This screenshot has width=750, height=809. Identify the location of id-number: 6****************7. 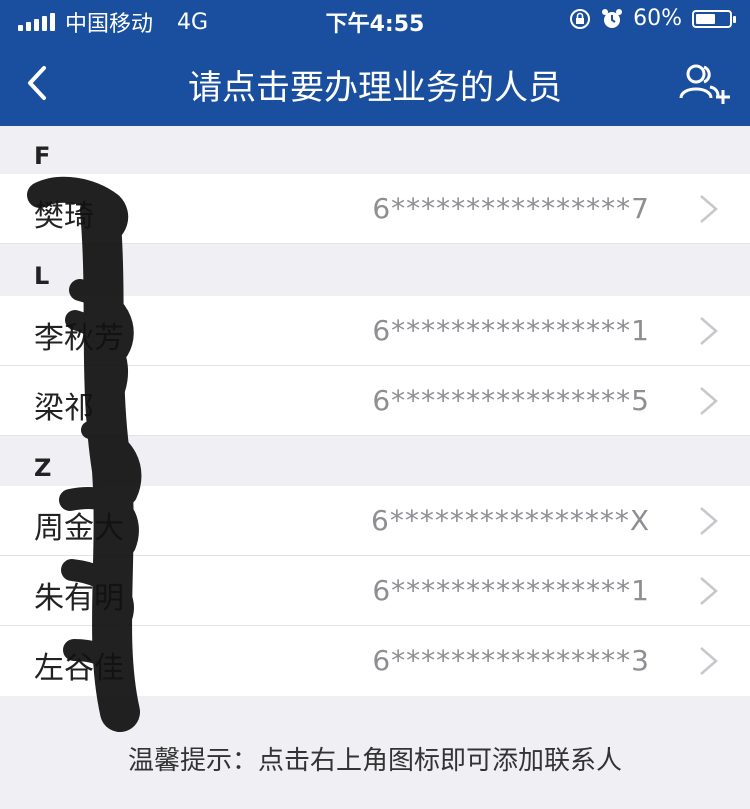
(511, 208).